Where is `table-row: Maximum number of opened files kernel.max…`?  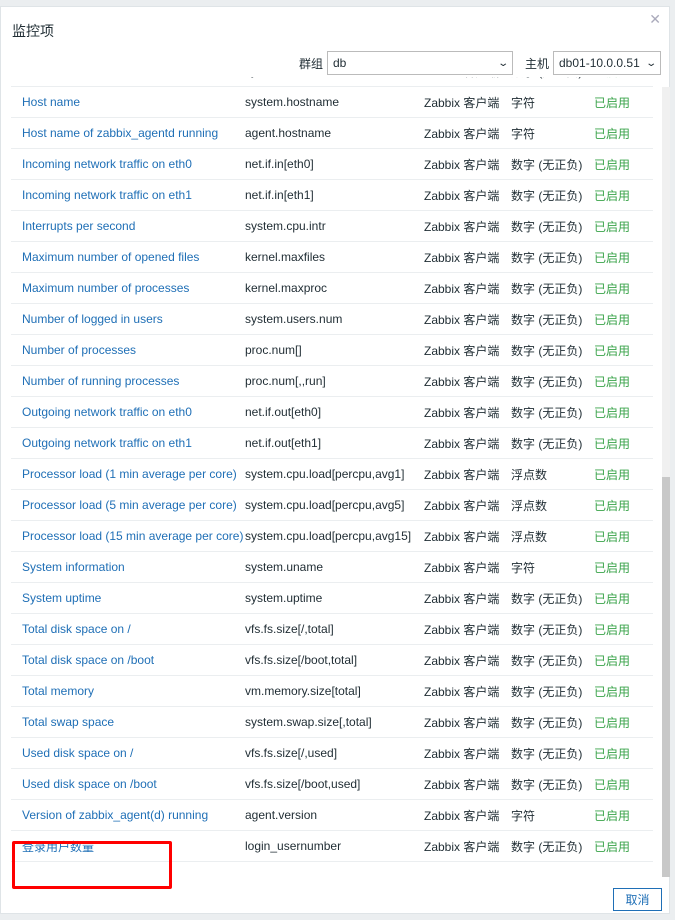
table-row: Maximum number of opened files kernel.max… is located at coordinates (332, 257).